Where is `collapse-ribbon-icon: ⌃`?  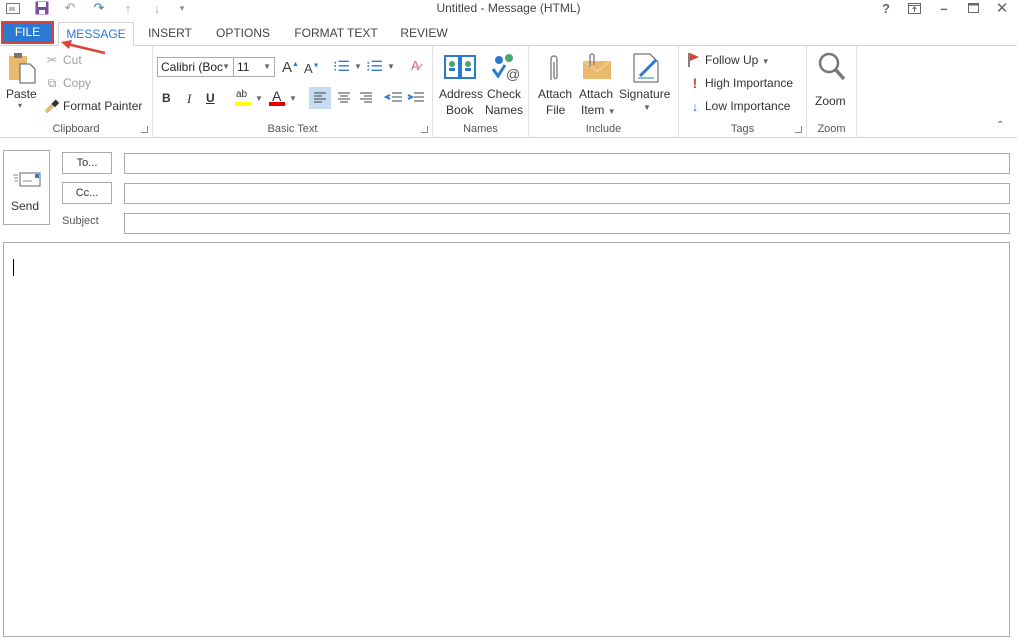
collapse-ribbon-icon: ⌃ is located at coordinates (1000, 125).